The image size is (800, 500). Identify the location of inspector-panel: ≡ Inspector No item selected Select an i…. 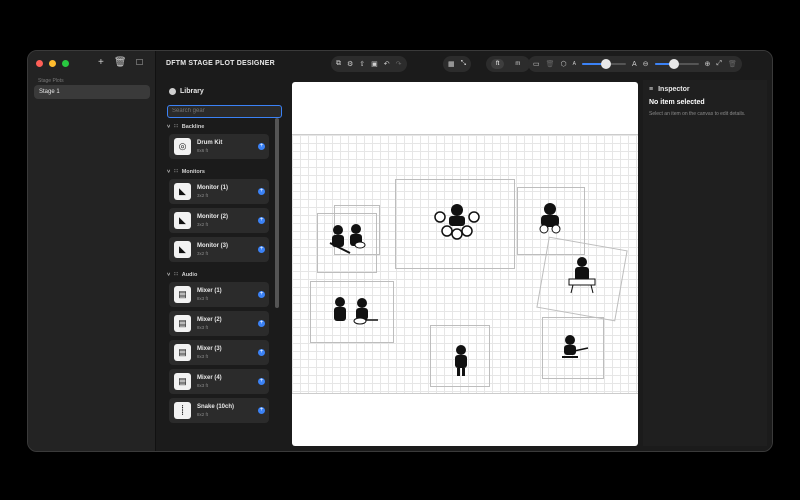
(705, 263).